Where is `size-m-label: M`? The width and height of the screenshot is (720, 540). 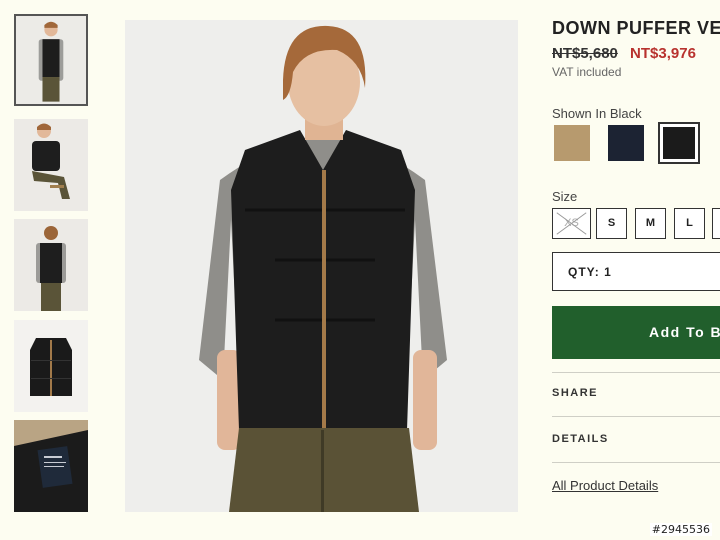
size-m-label: M is located at coordinates (650, 223).